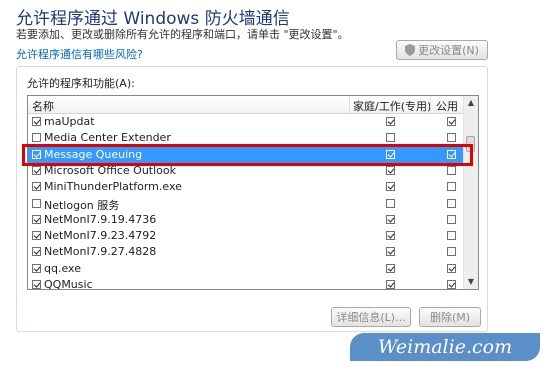  What do you see at coordinates (450, 317) in the screenshot?
I see `delete-button: 删除(M)` at bounding box center [450, 317].